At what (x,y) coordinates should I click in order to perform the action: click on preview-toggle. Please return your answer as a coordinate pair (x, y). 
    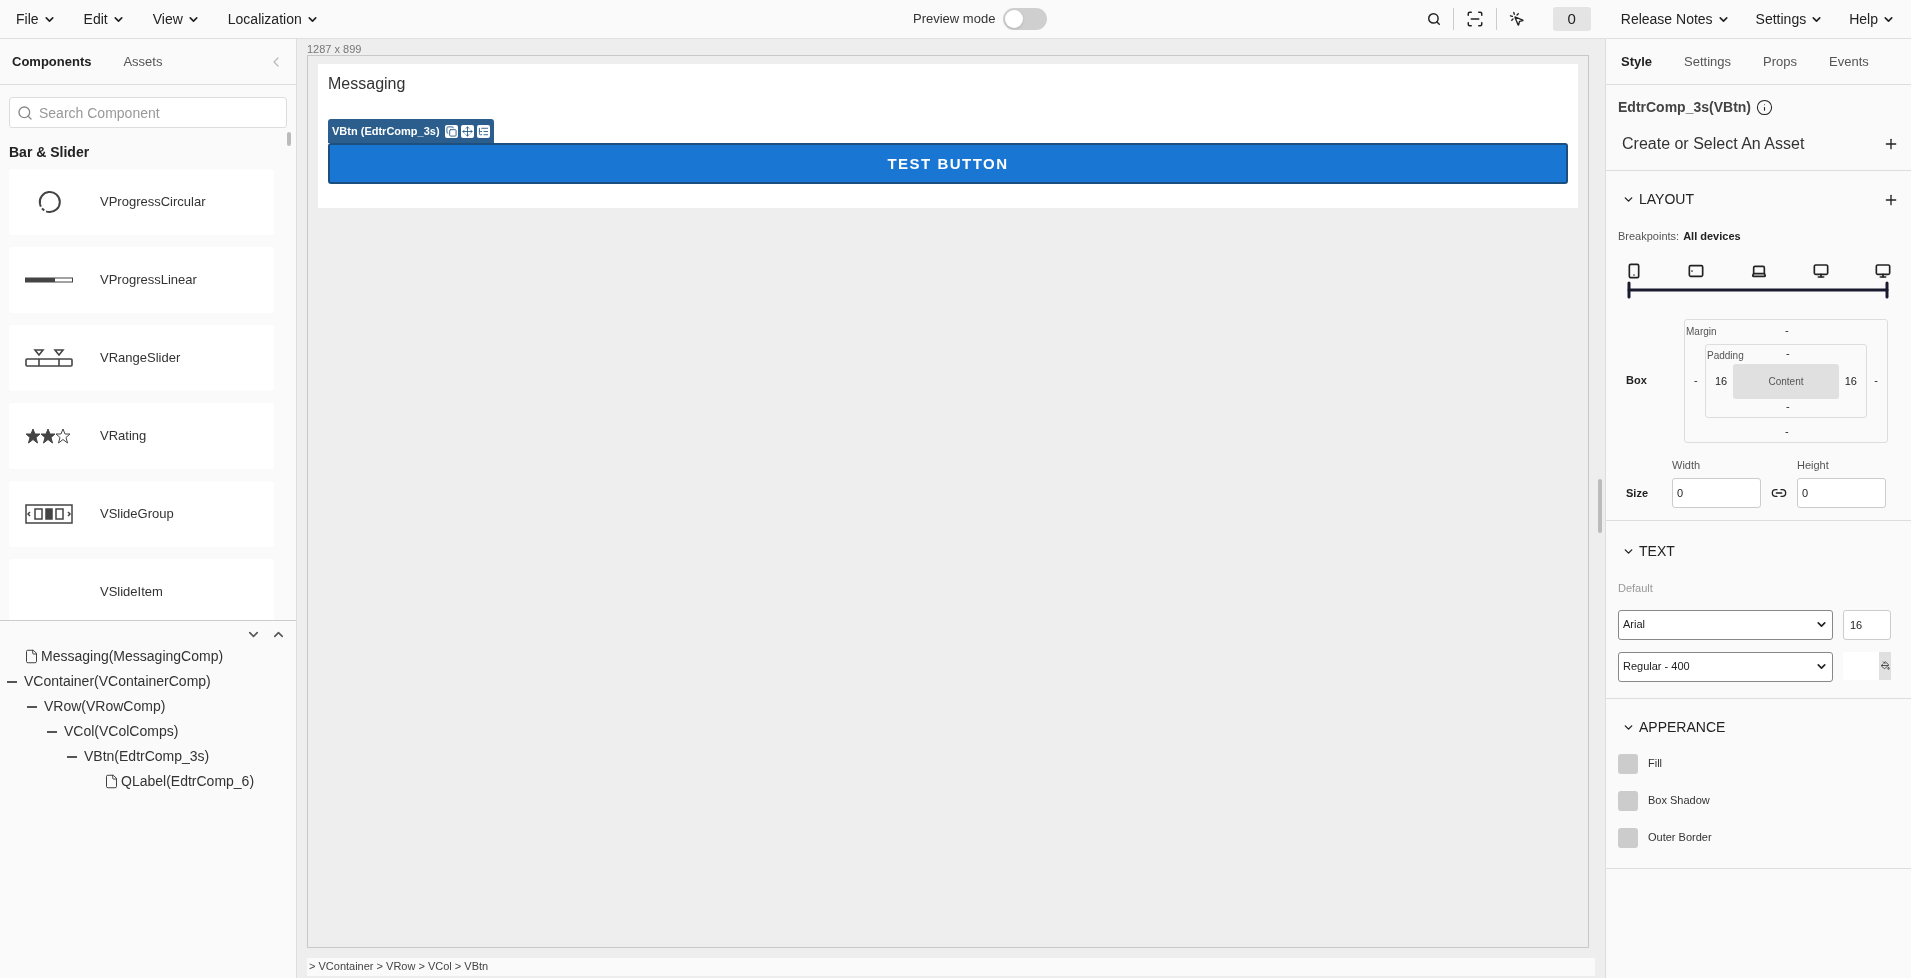
    Looking at the image, I should click on (1025, 19).